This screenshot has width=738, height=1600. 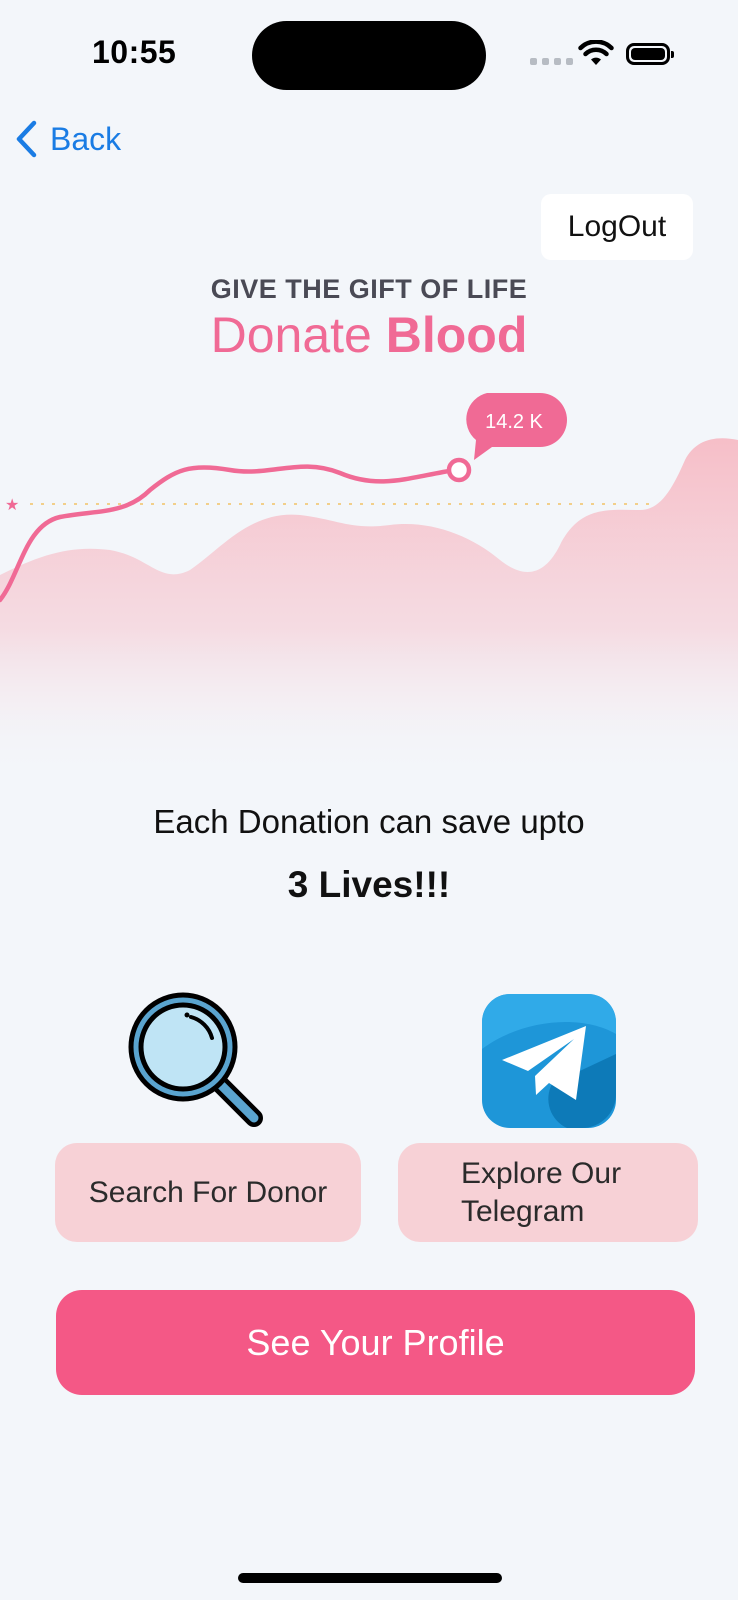 What do you see at coordinates (459, 470) in the screenshot?
I see `chart-point` at bounding box center [459, 470].